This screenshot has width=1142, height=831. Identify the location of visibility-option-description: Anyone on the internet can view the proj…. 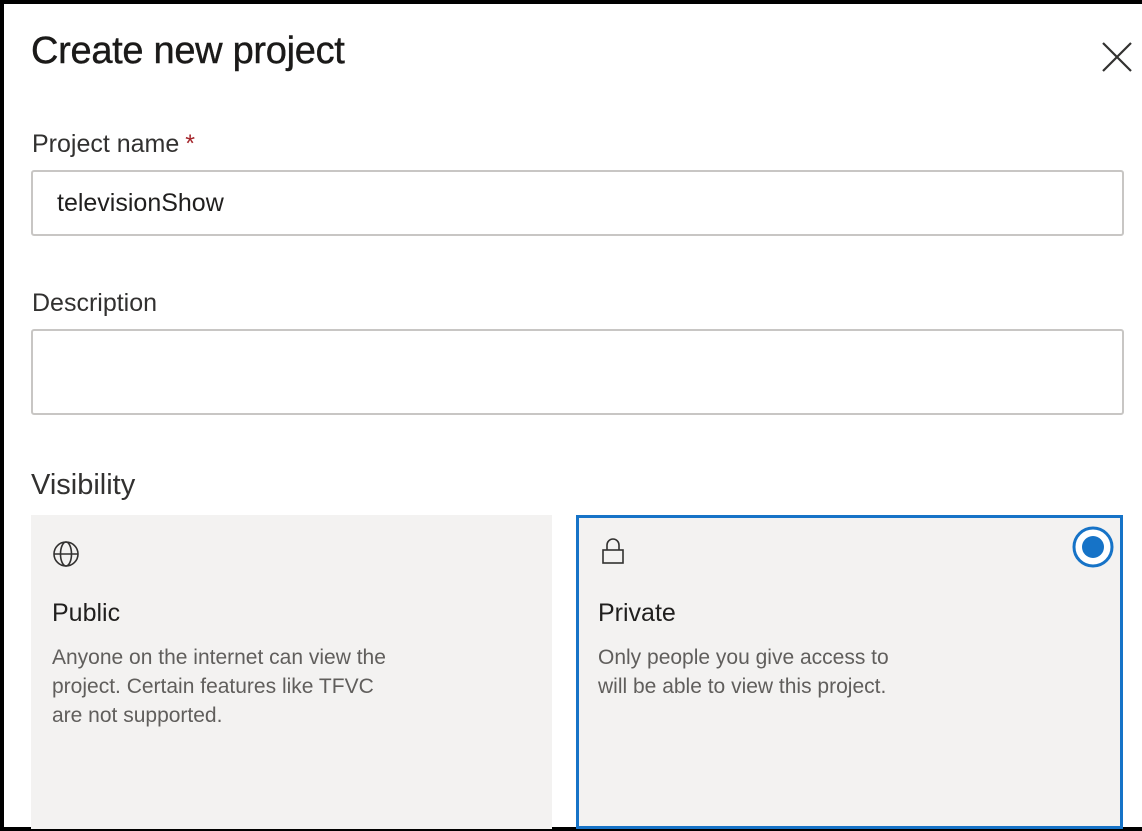
(219, 686).